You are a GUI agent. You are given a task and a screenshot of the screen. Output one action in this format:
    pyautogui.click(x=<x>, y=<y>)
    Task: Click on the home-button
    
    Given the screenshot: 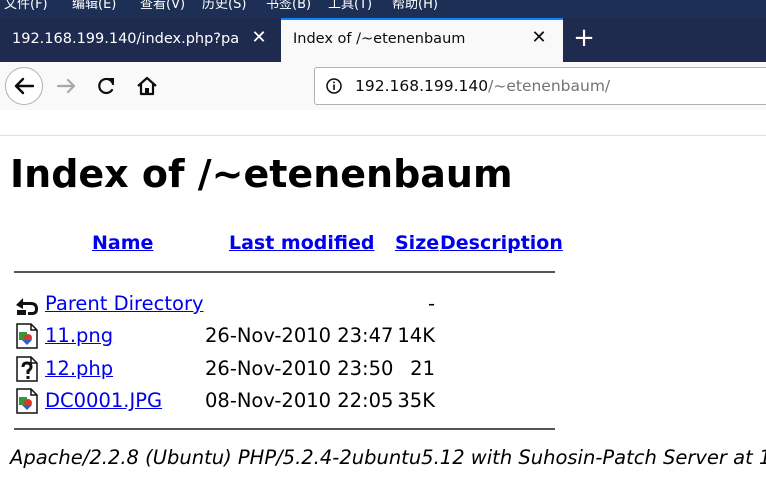 What is the action you would take?
    pyautogui.click(x=147, y=86)
    